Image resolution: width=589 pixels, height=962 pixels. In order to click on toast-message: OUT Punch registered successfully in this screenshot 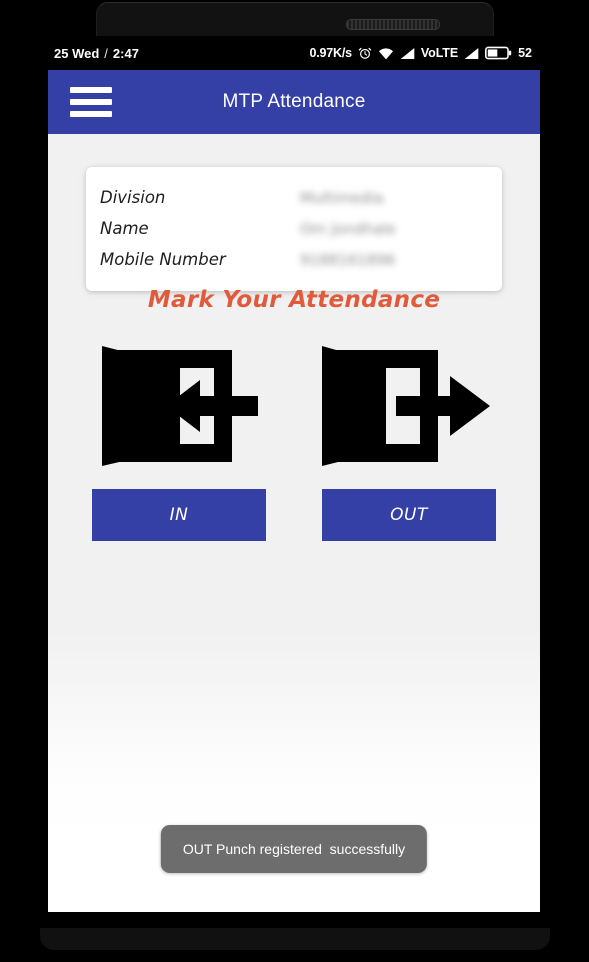, I will do `click(294, 849)`.